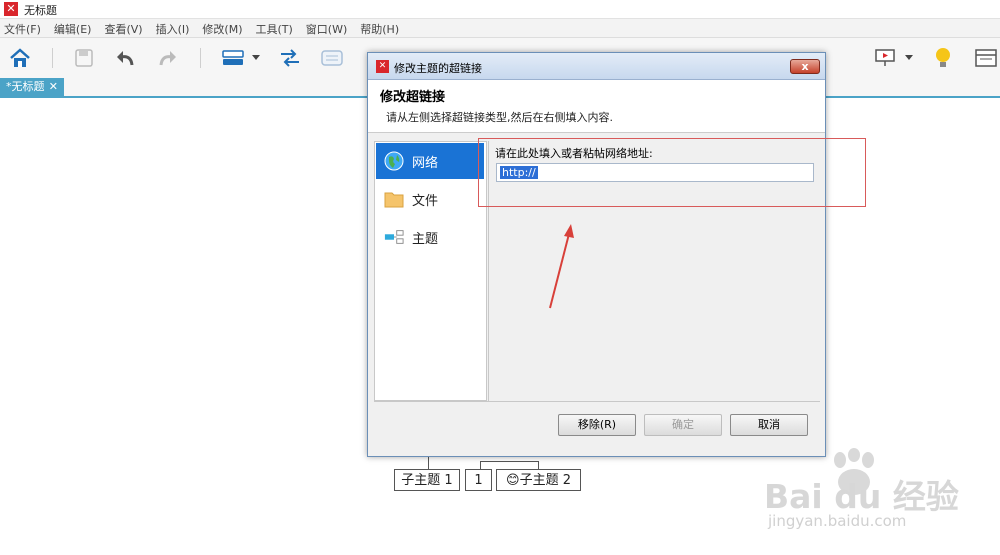 The width and height of the screenshot is (1000, 555). Describe the element at coordinates (427, 480) in the screenshot. I see `subtopic-node-1: 子主题 1` at that location.